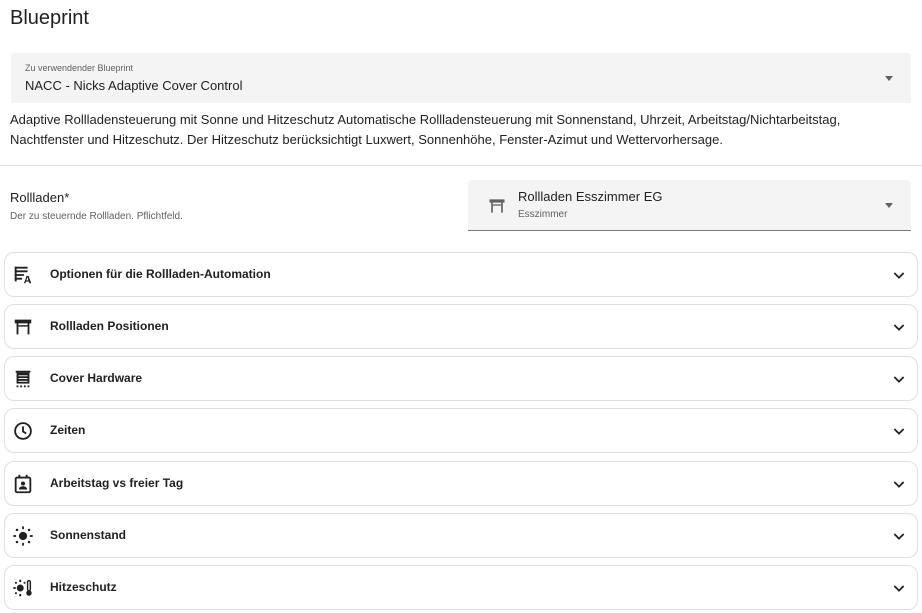  What do you see at coordinates (22, 588) in the screenshot?
I see `sun-thermometer-icon` at bounding box center [22, 588].